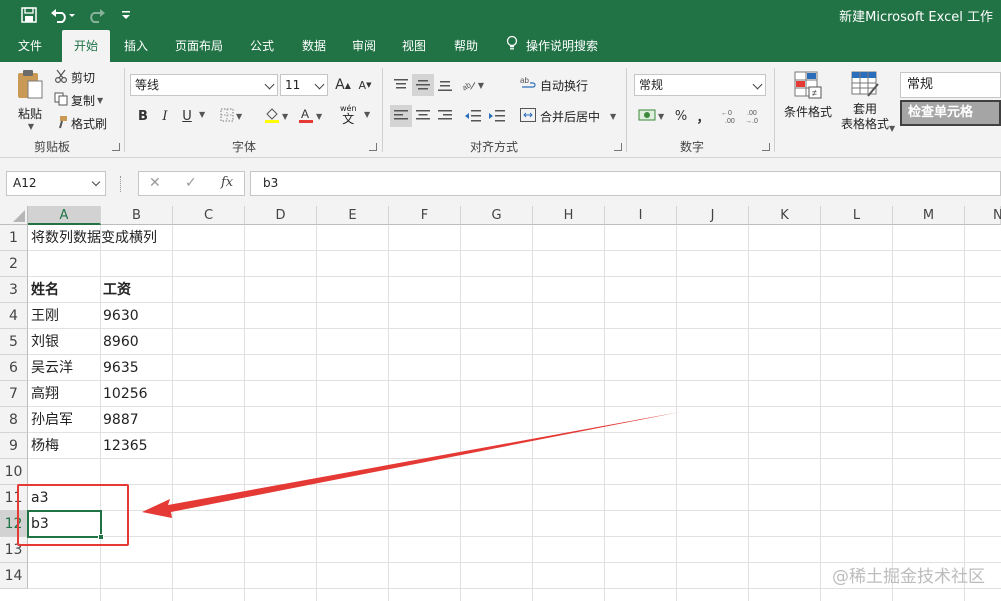 The image size is (1001, 601). Describe the element at coordinates (562, 46) in the screenshot. I see `tell-me-label: 操作说明搜索` at that location.